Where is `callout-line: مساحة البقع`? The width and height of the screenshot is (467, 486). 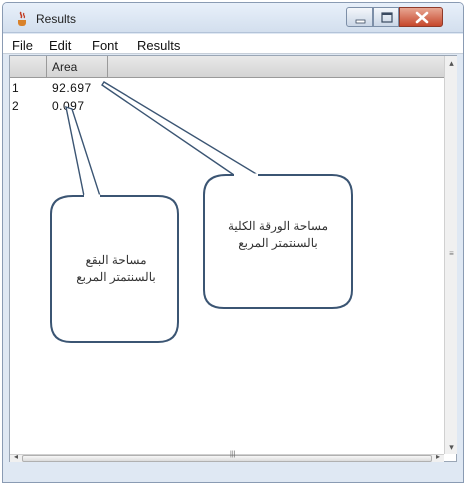 callout-line: مساحة البقع is located at coordinates (116, 260).